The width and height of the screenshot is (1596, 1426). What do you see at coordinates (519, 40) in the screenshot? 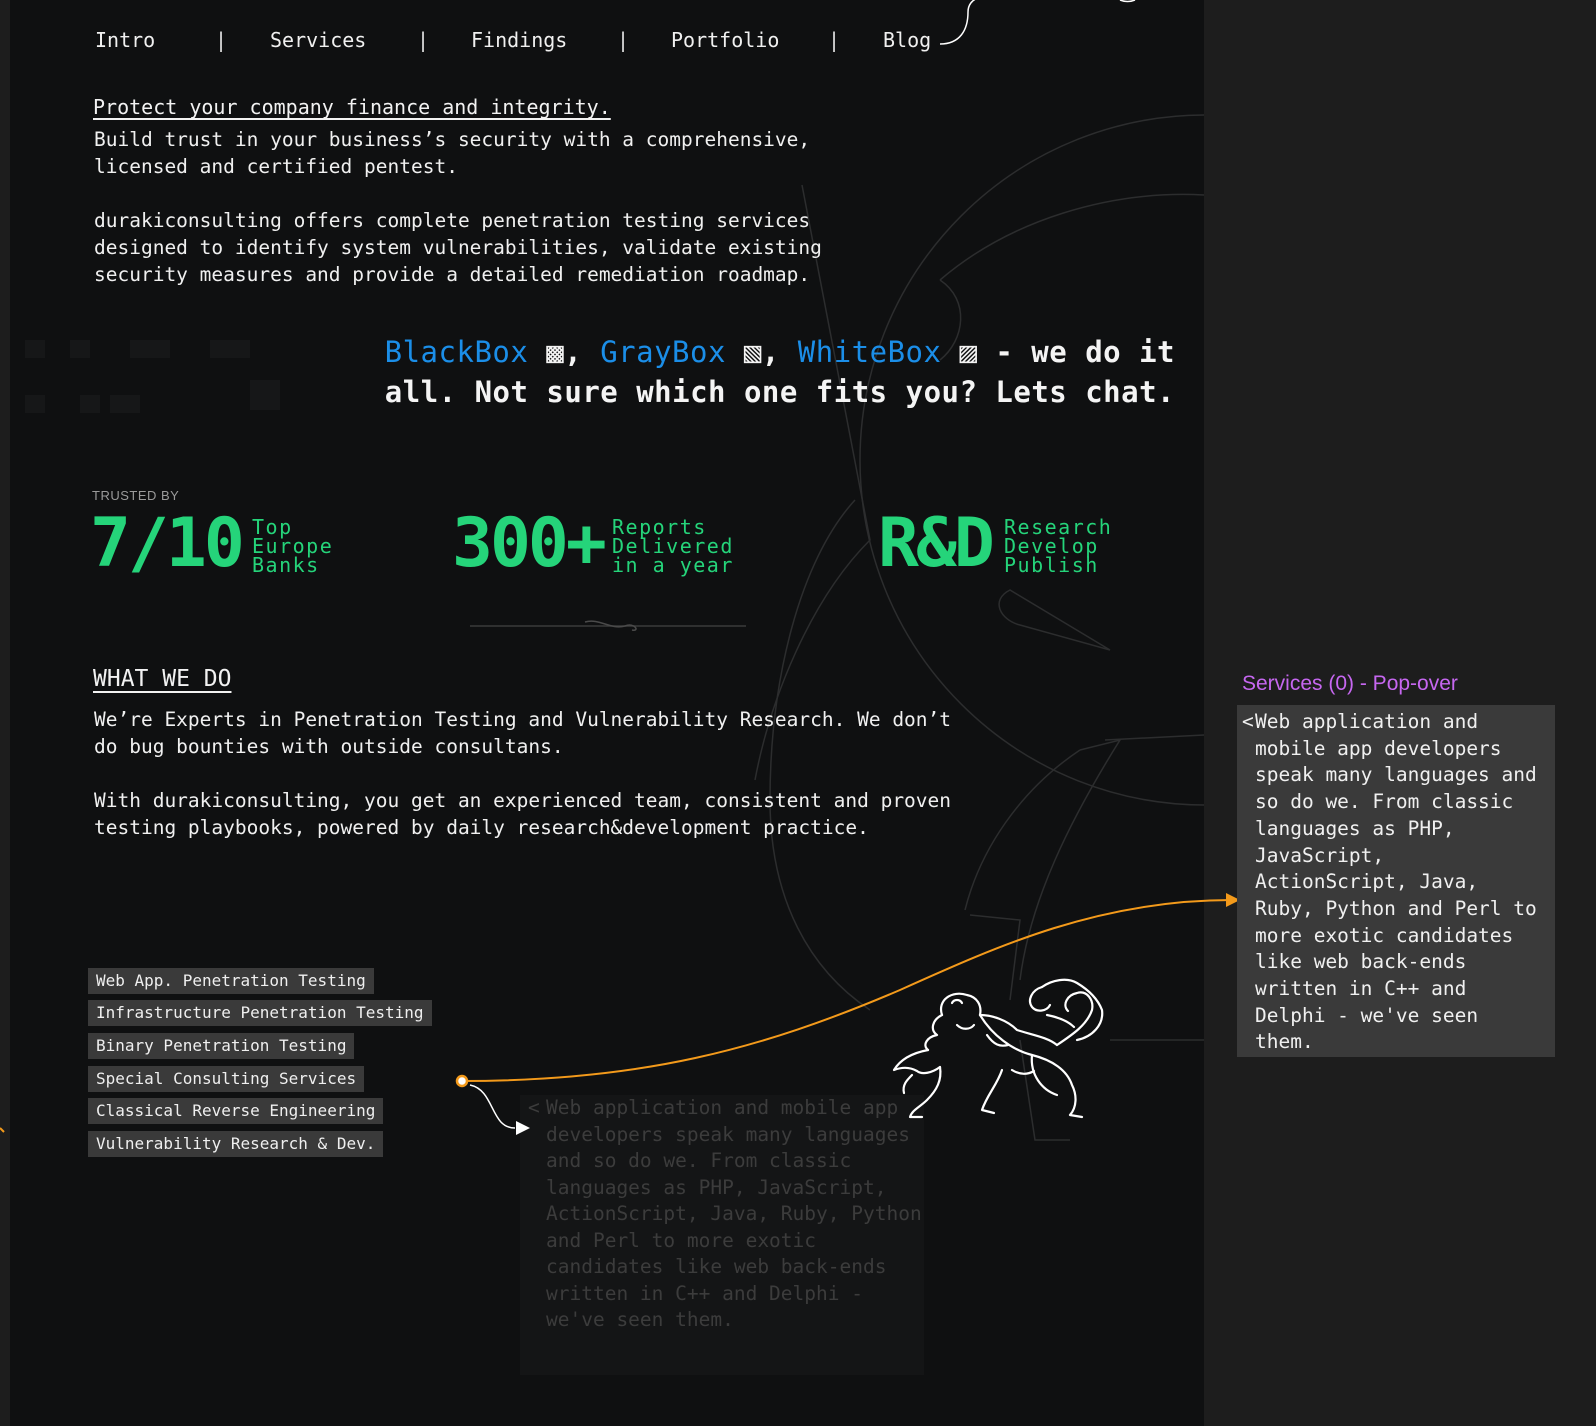
I see `nav-findings: Findings` at bounding box center [519, 40].